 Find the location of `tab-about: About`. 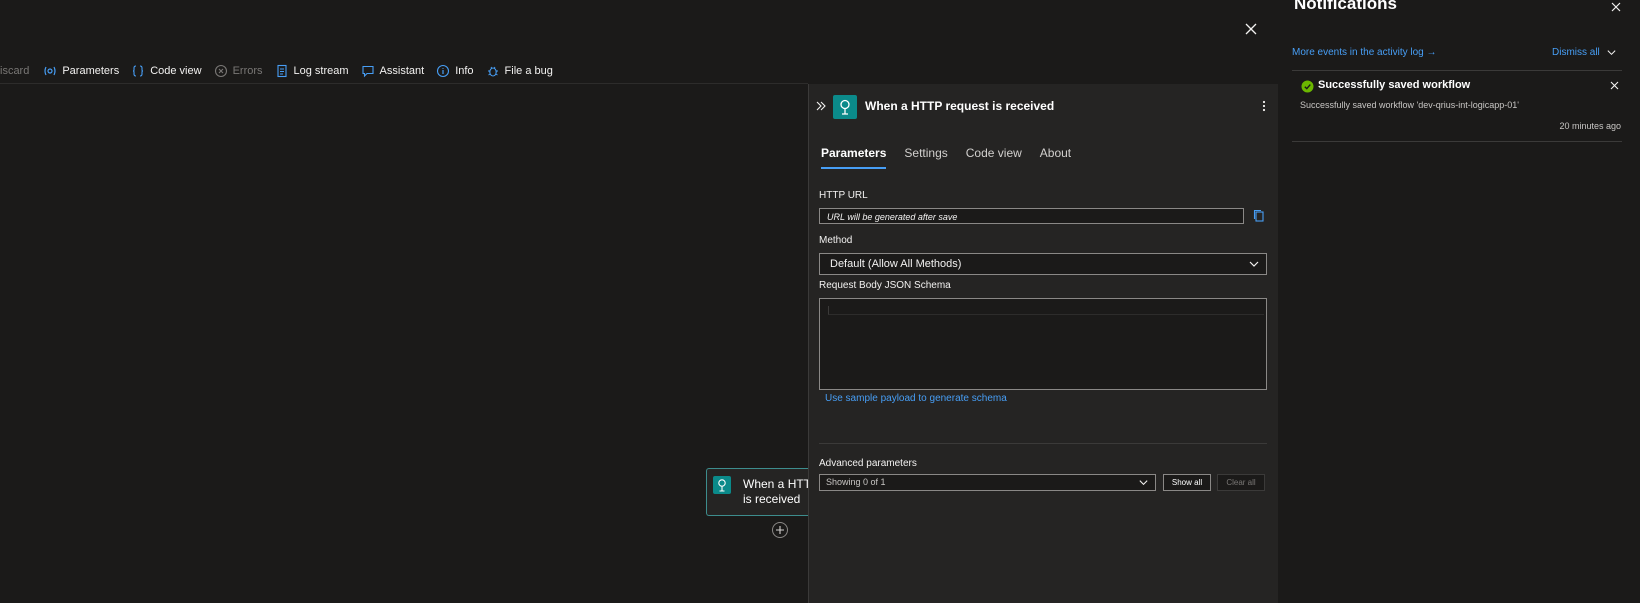

tab-about: About is located at coordinates (1055, 157).